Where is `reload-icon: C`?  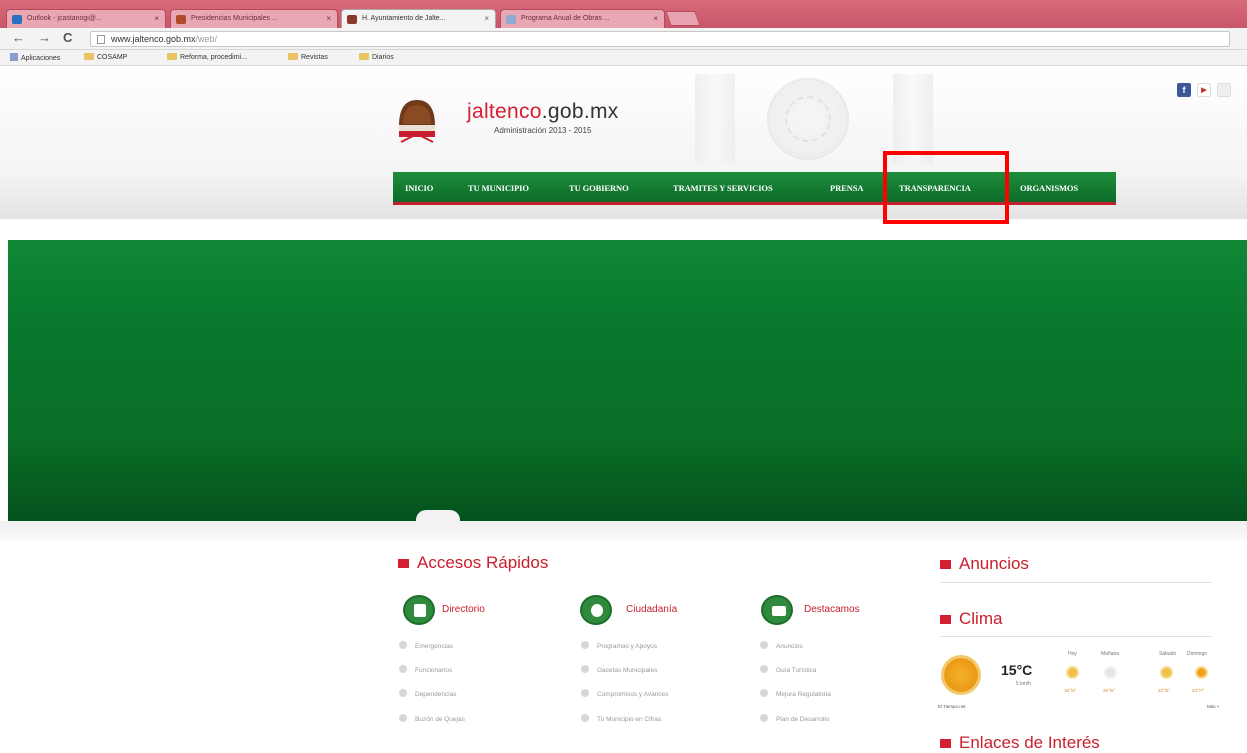
reload-icon: C is located at coordinates (67, 38).